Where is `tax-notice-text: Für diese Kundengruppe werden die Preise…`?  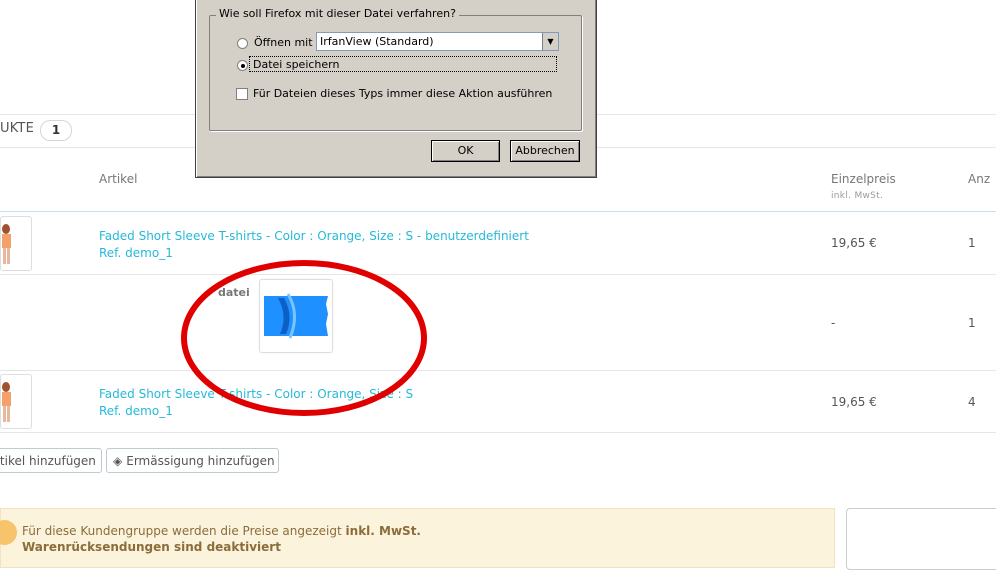 tax-notice-text: Für diese Kundengruppe werden die Preise… is located at coordinates (221, 531).